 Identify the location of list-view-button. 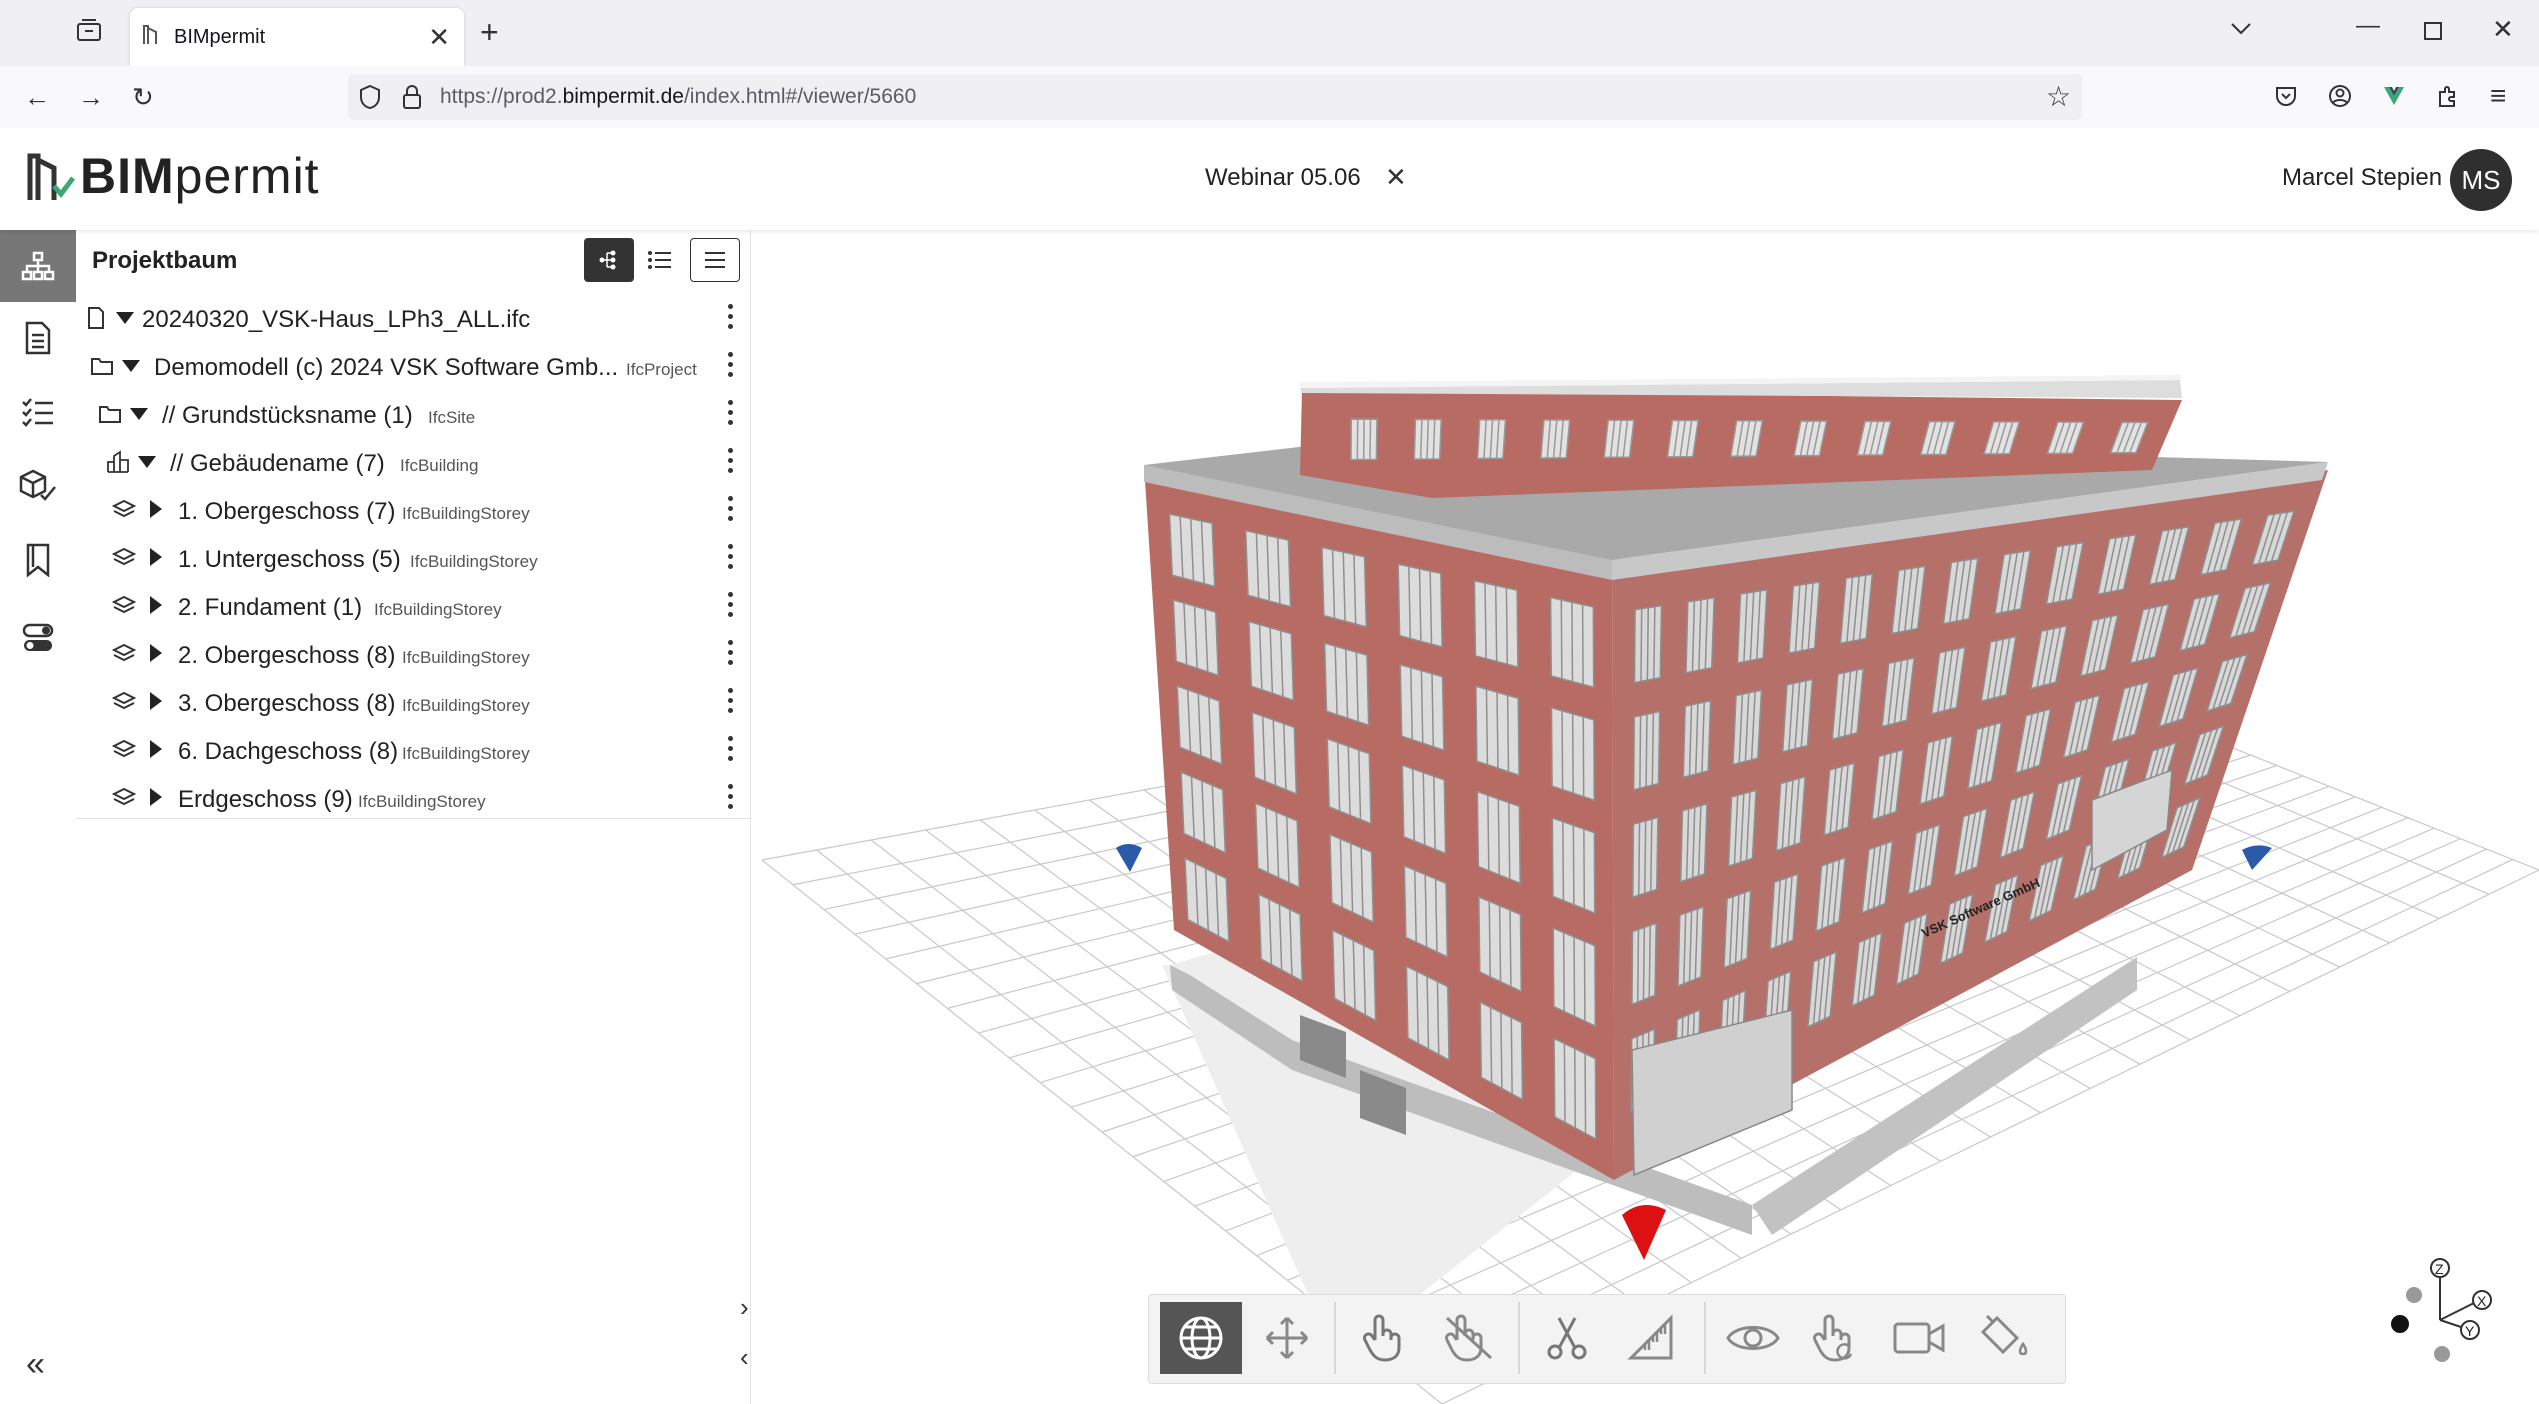
(659, 260).